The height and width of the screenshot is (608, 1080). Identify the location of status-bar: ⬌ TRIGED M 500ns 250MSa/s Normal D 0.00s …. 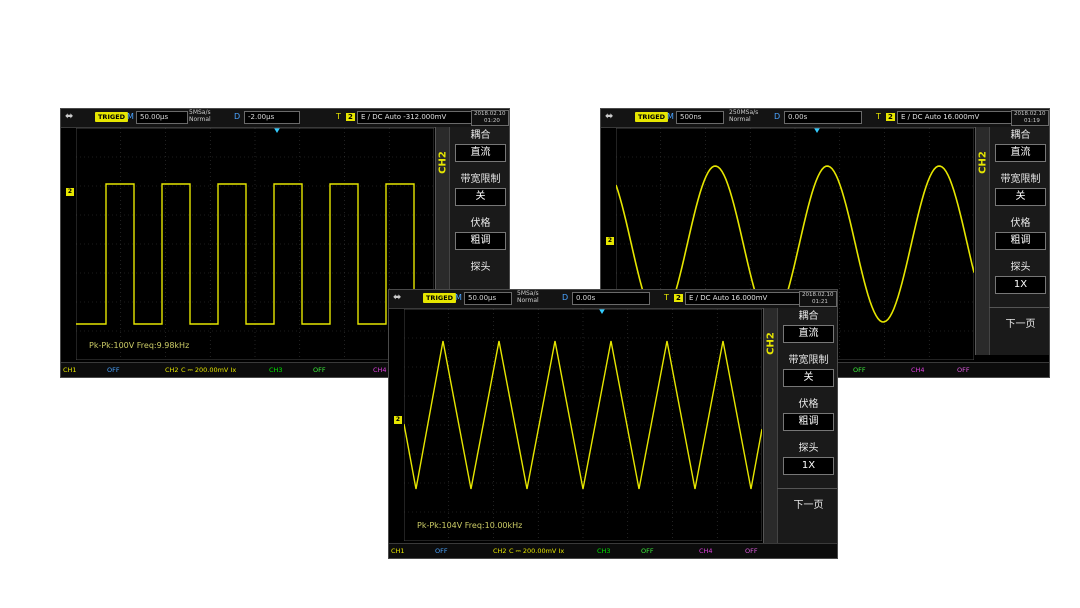
(825, 118).